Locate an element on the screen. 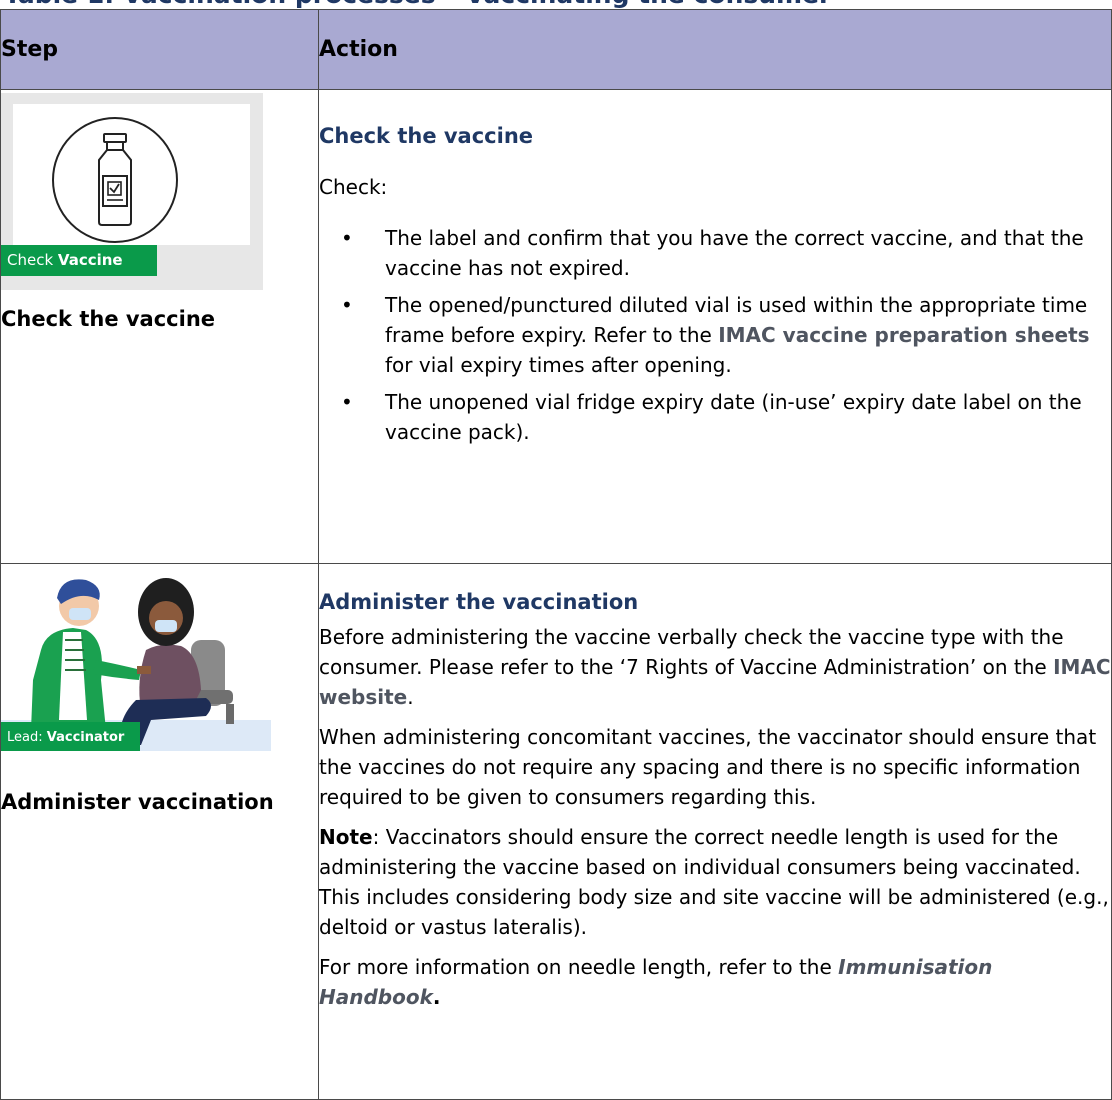 The height and width of the screenshot is (1100, 1112). imac-preparation-sheets-link: IMAC vaccine preparation sheets is located at coordinates (903, 335).